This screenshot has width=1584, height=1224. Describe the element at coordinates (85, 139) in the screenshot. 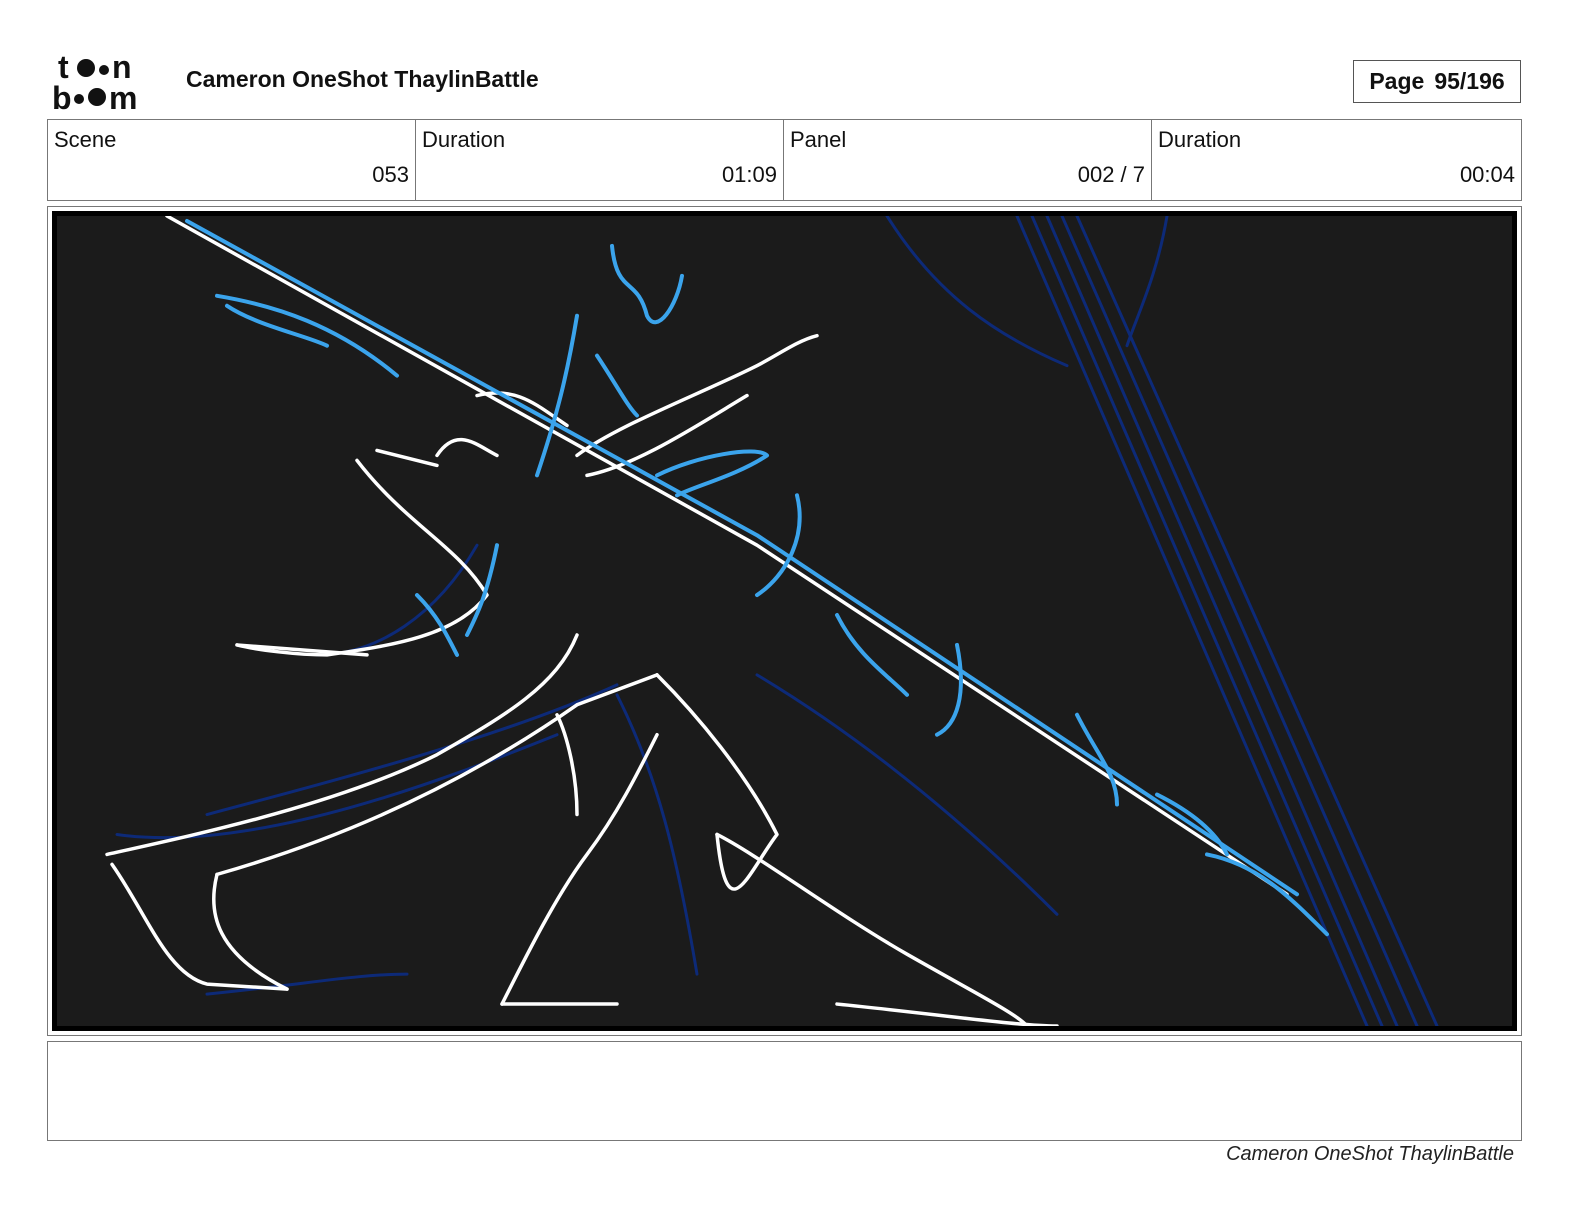

I see `scene-label: Scene` at that location.